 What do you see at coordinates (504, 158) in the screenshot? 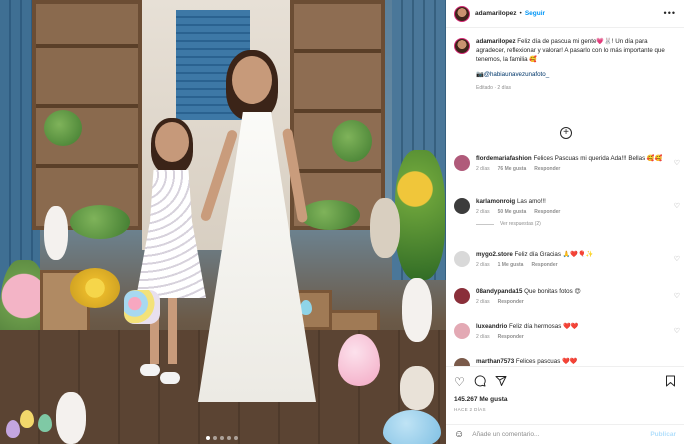
I see `commenter-username: flordemariafashion` at bounding box center [504, 158].